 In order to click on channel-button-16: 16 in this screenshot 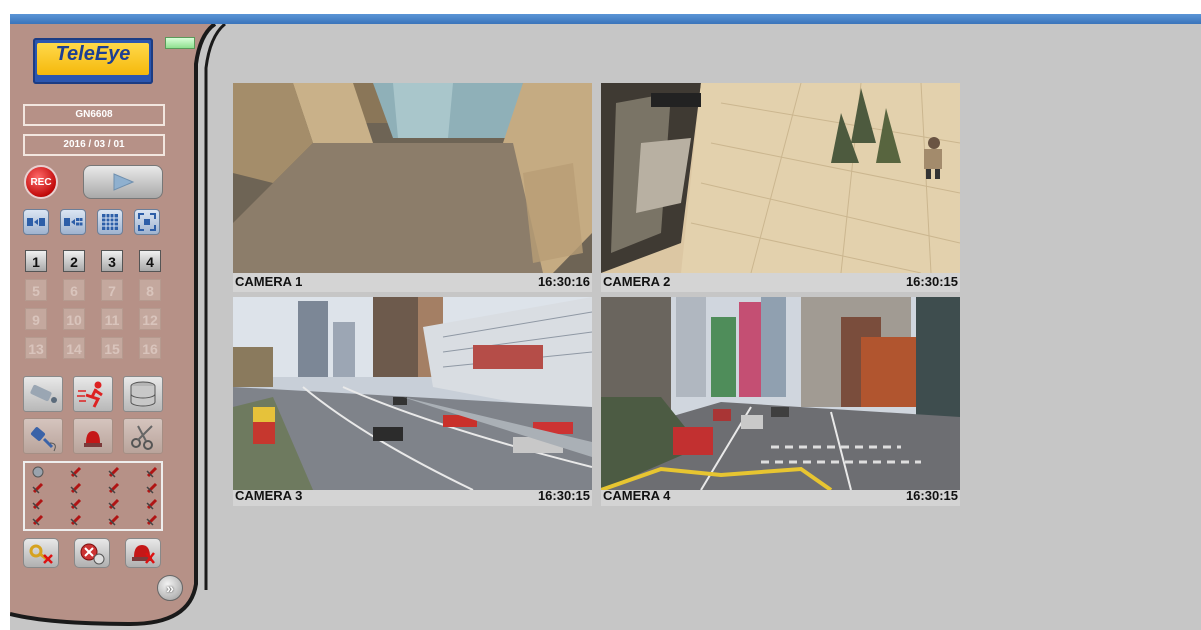, I will do `click(150, 348)`.